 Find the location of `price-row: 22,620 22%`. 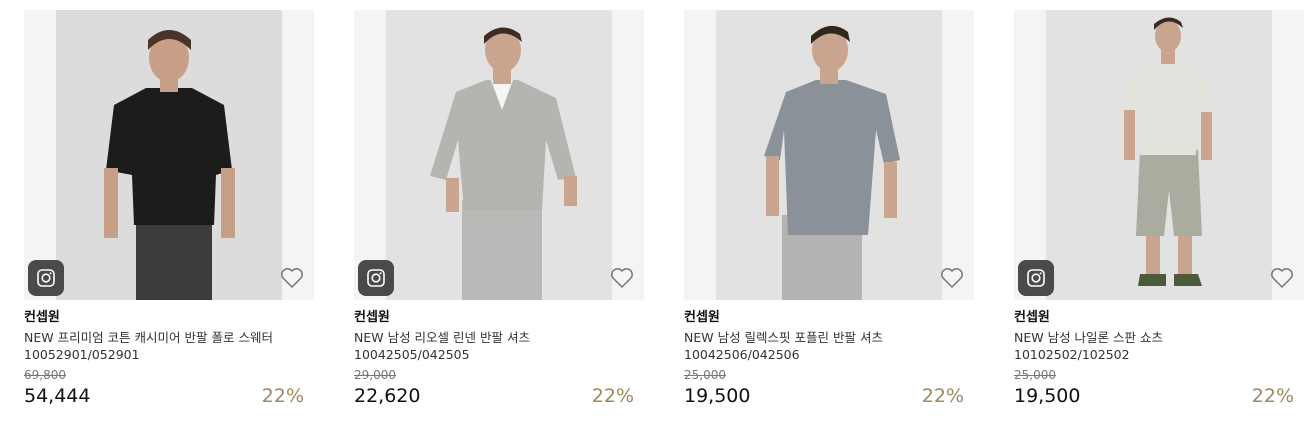

price-row: 22,620 22% is located at coordinates (499, 396).